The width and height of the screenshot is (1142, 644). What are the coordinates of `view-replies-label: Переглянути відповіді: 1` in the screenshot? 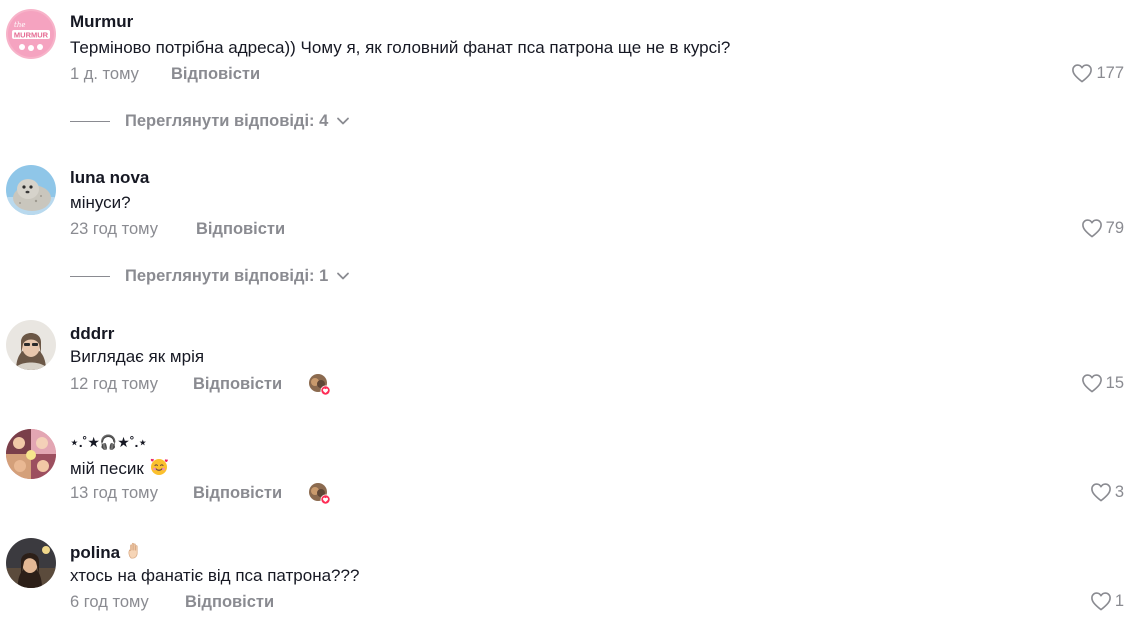 It's located at (227, 276).